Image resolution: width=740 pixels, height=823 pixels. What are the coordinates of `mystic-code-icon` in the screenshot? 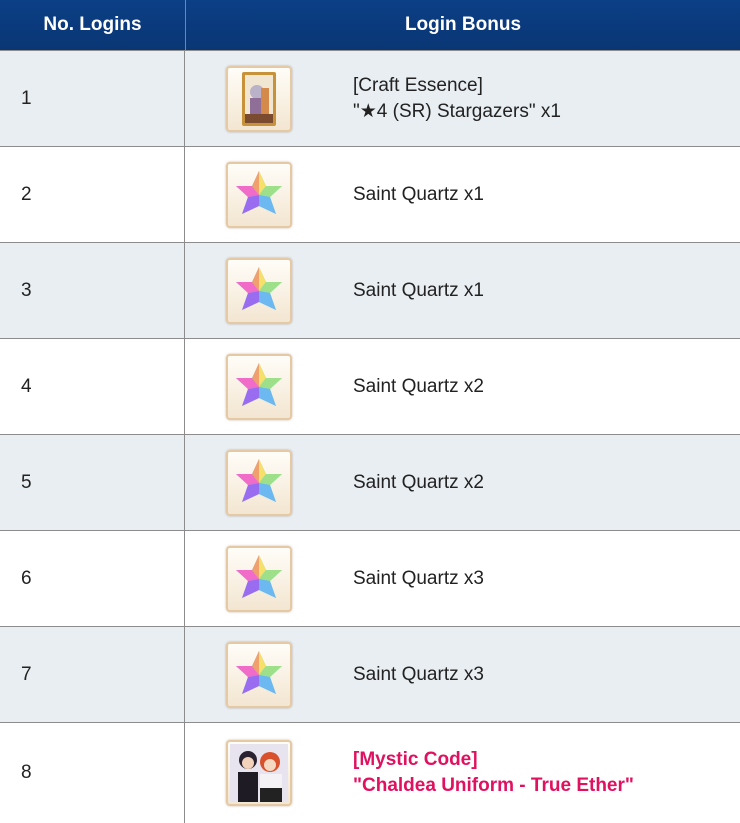 It's located at (259, 773).